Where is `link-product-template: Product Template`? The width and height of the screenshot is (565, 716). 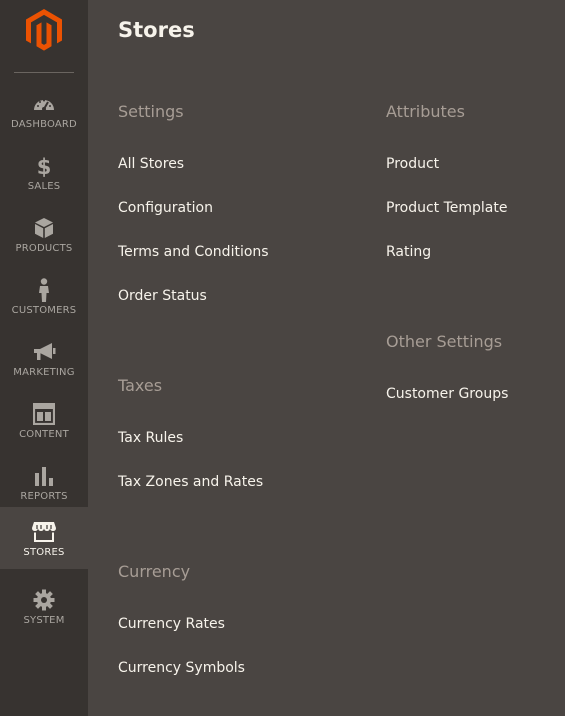
link-product-template: Product Template is located at coordinates (447, 208).